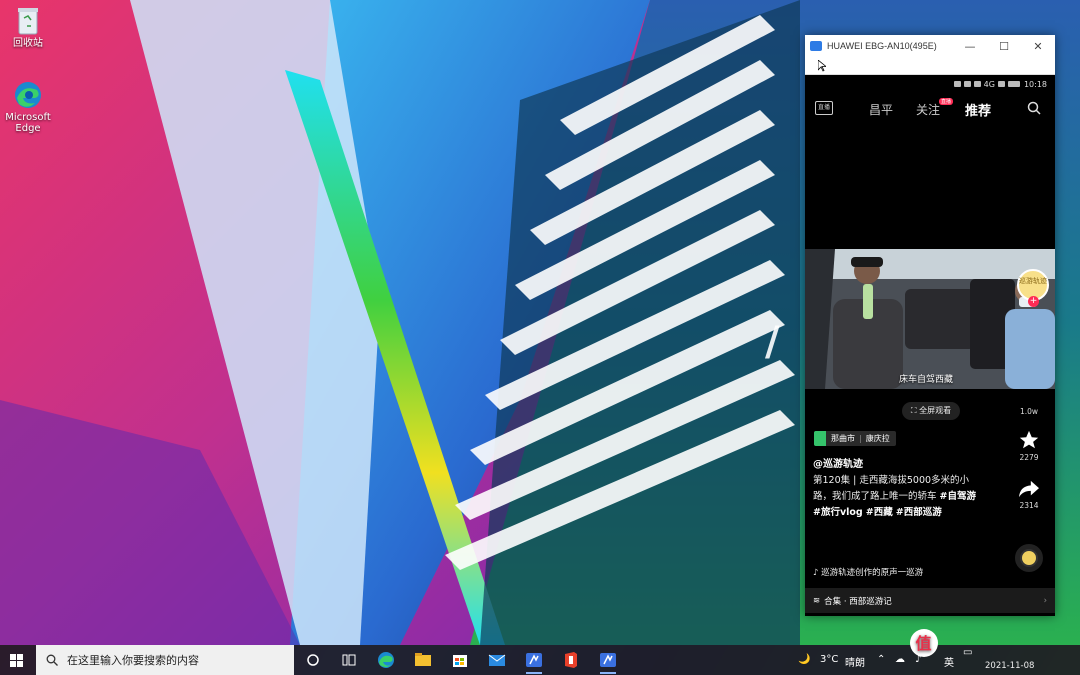 The image size is (1080, 675). Describe the element at coordinates (1045, 600) in the screenshot. I see `chevron-right-icon: ›` at that location.